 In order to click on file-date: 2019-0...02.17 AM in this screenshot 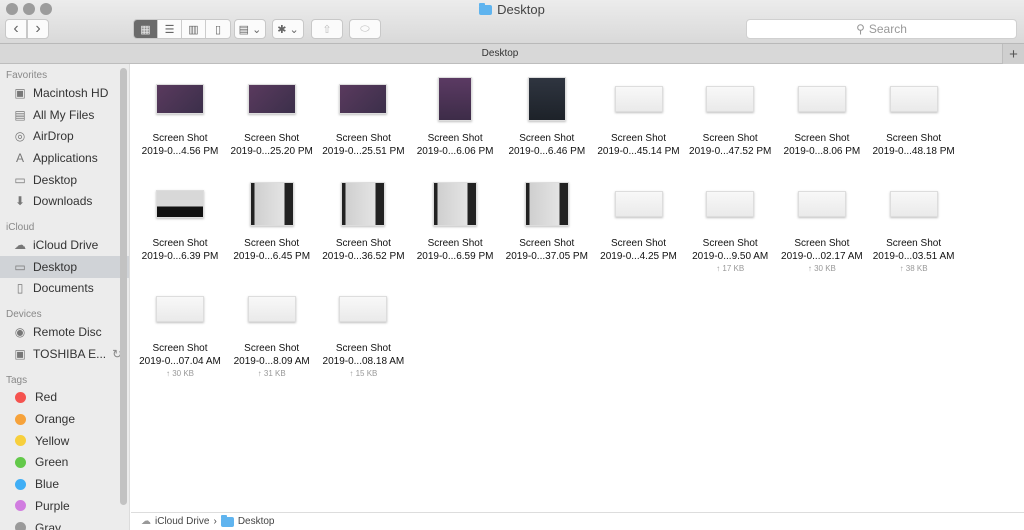, I will do `click(822, 256)`.